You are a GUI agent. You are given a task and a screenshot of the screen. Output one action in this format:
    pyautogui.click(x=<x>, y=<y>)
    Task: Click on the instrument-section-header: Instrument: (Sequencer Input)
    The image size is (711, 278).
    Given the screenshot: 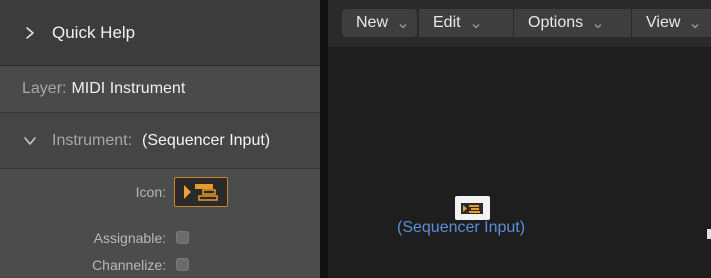 What is the action you would take?
    pyautogui.click(x=160, y=141)
    